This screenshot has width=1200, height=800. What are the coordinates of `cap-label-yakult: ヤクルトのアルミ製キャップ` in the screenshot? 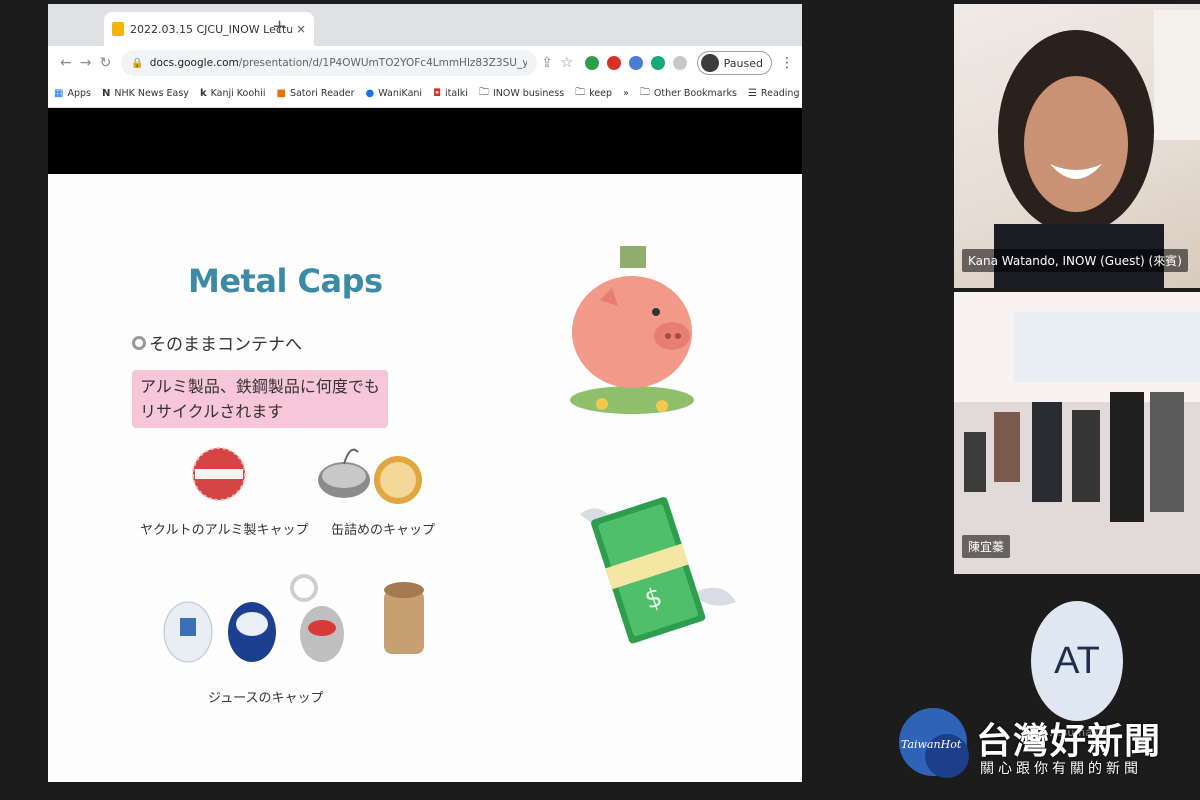 It's located at (224, 530).